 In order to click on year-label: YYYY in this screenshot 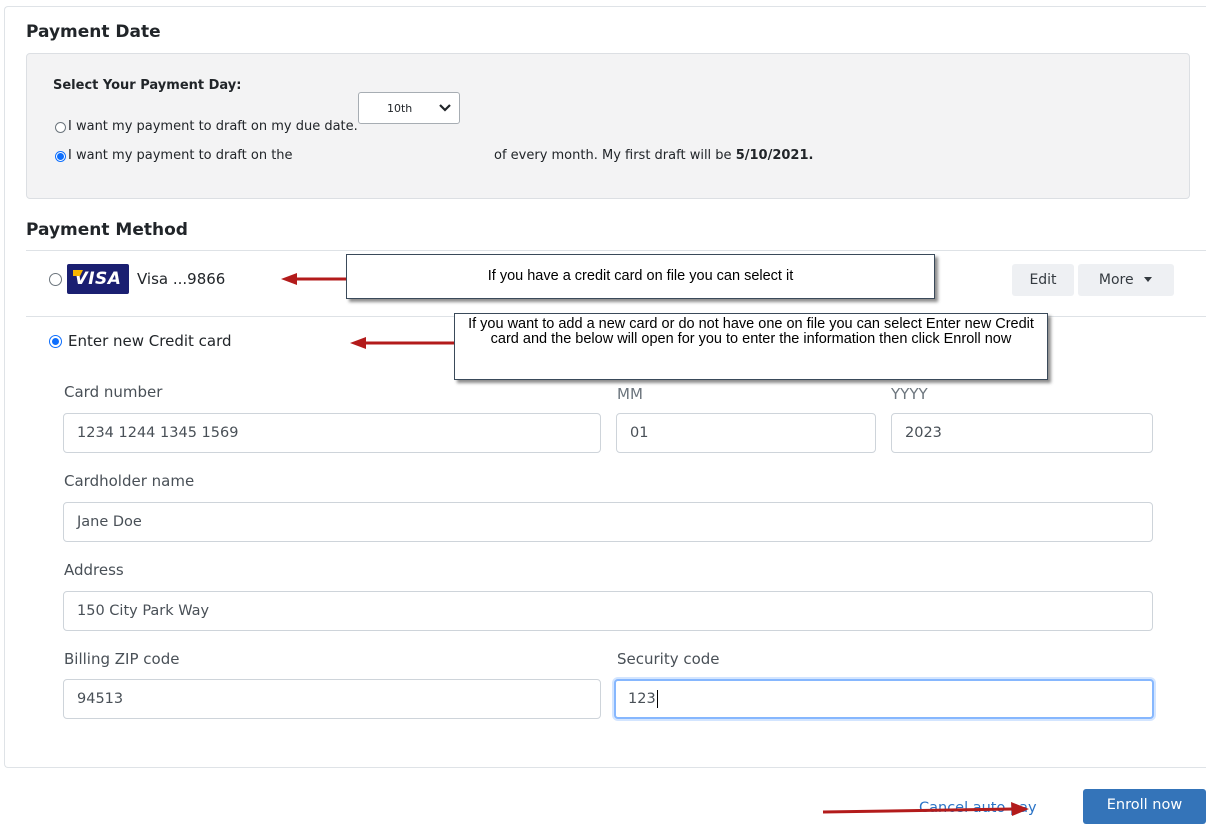, I will do `click(909, 394)`.